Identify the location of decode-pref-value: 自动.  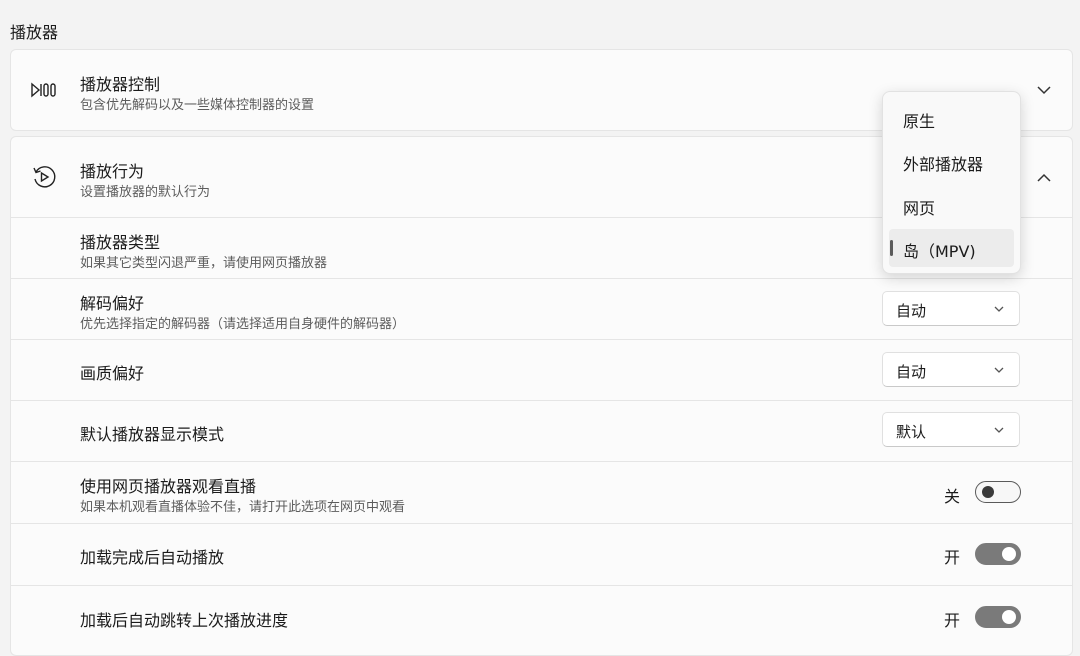
(911, 311).